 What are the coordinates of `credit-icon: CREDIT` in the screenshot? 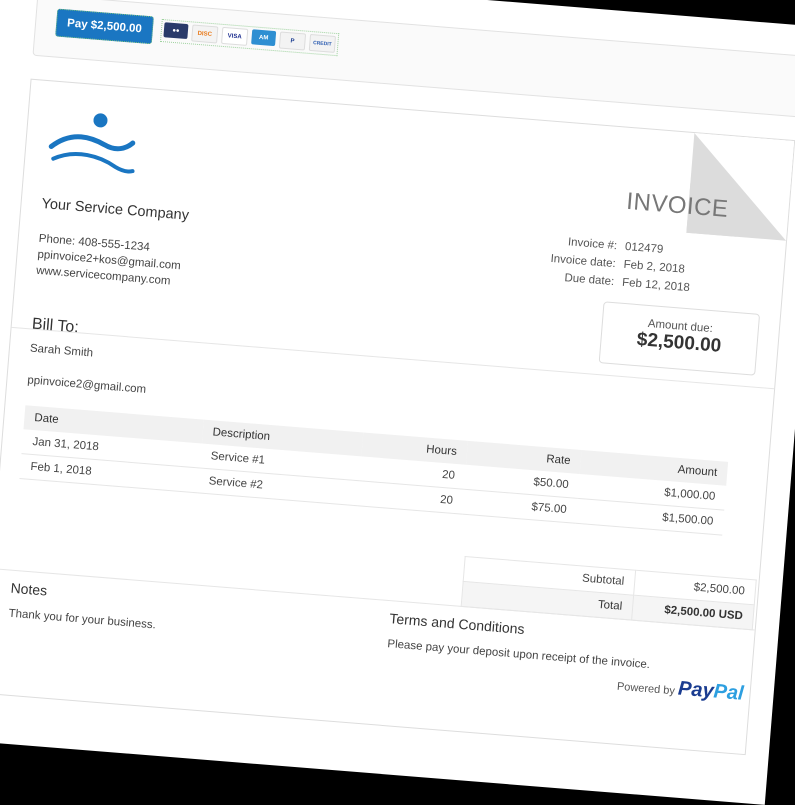 It's located at (322, 43).